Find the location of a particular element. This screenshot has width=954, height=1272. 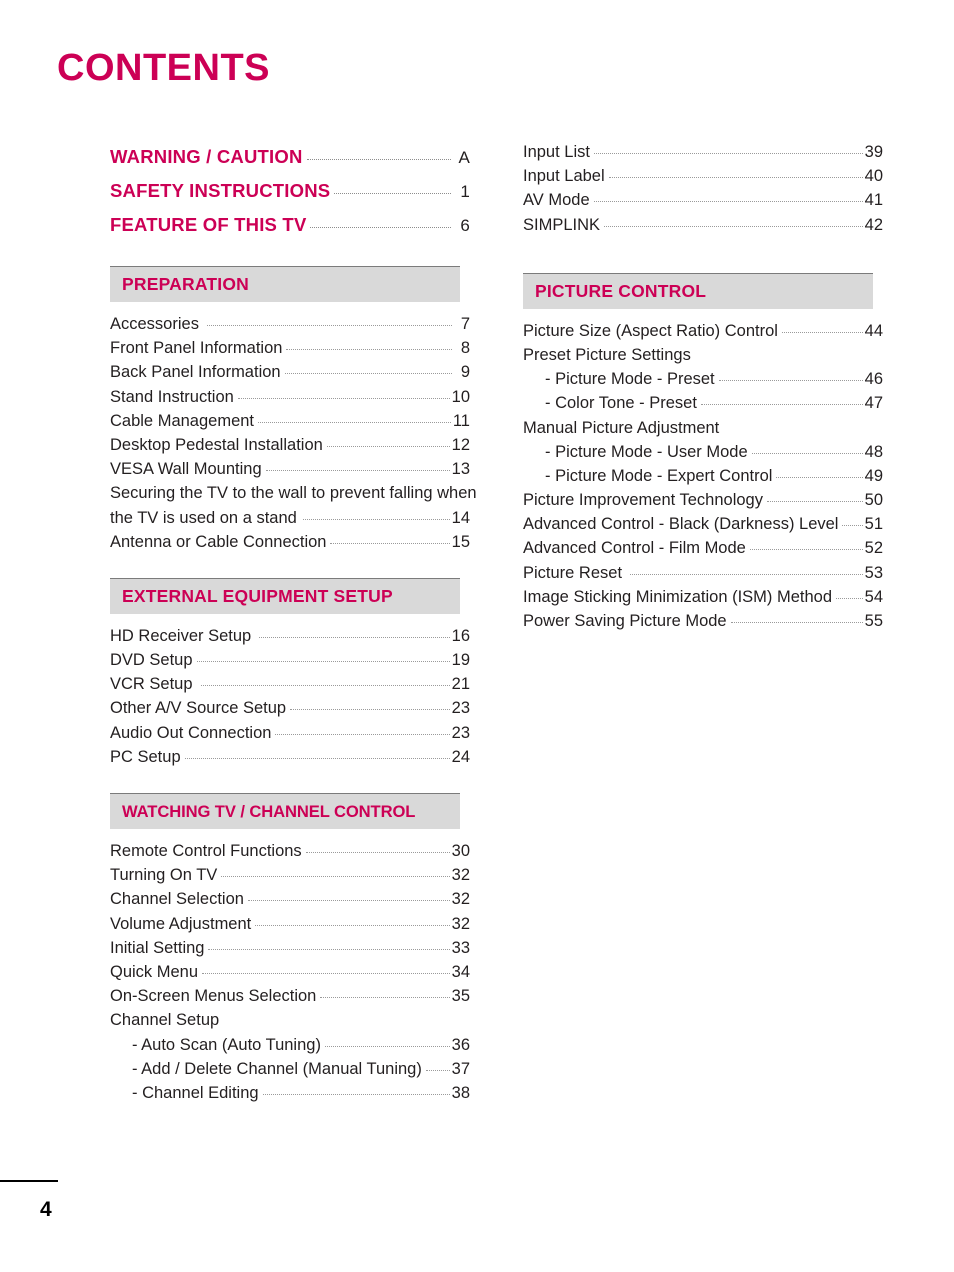

toc-item: Input List 39 is located at coordinates (703, 152).